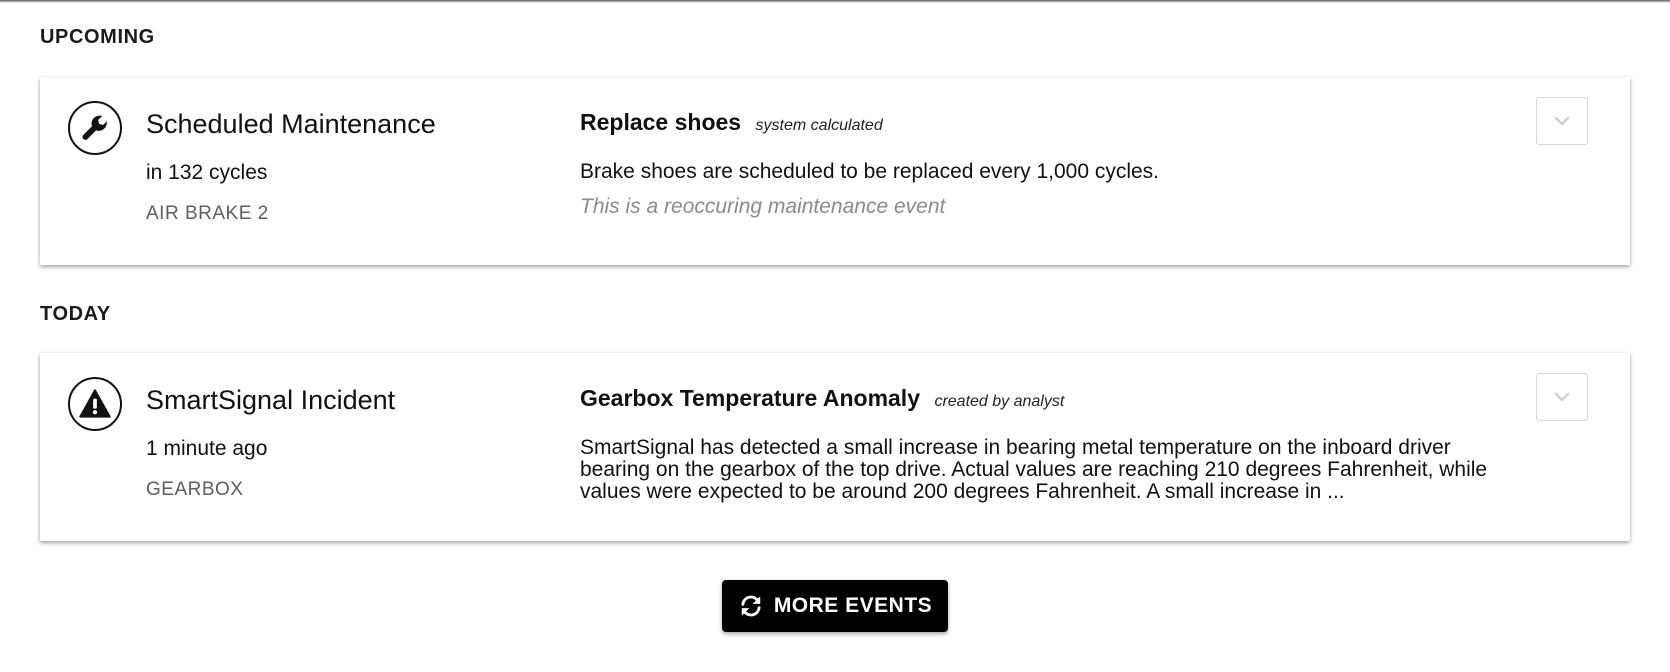 The height and width of the screenshot is (672, 1670). I want to click on event-title: Replace shoes, so click(661, 122).